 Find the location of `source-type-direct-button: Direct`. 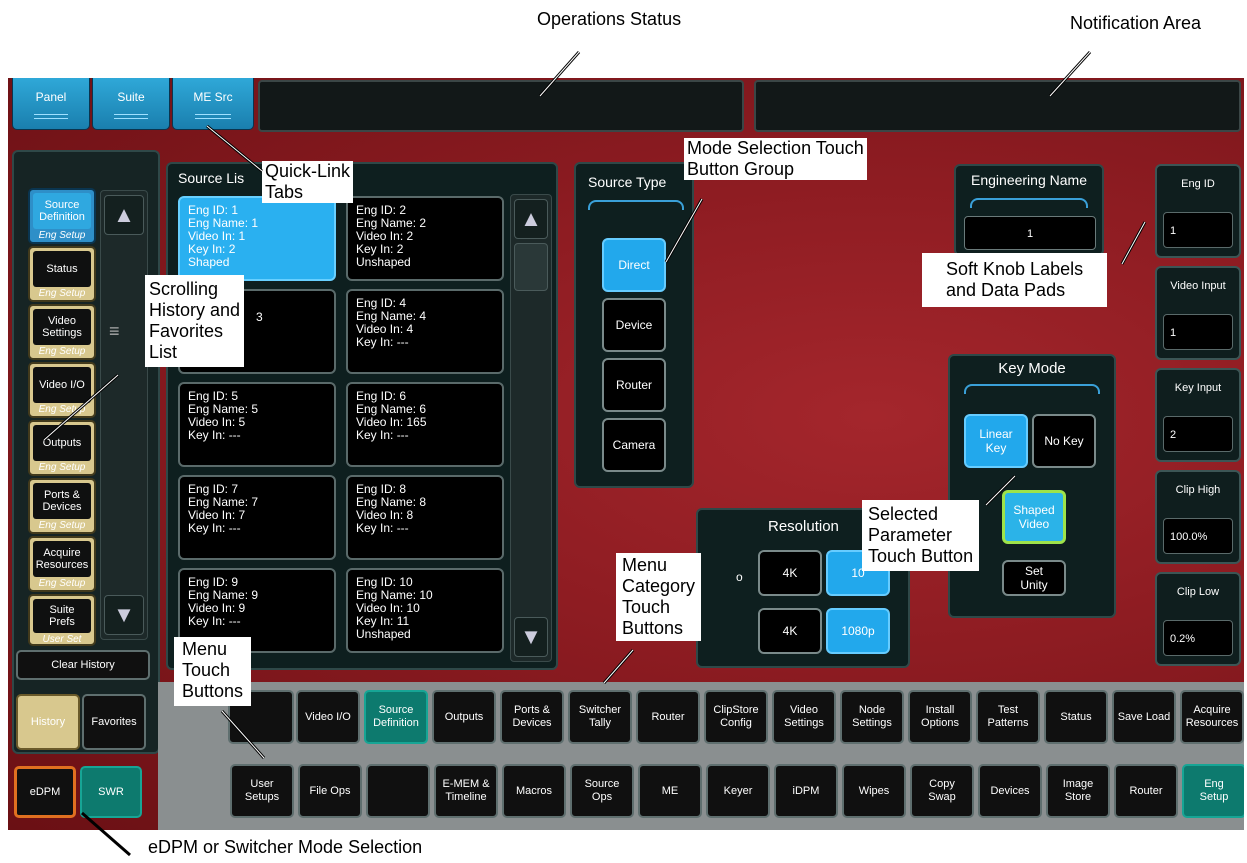

source-type-direct-button: Direct is located at coordinates (634, 265).